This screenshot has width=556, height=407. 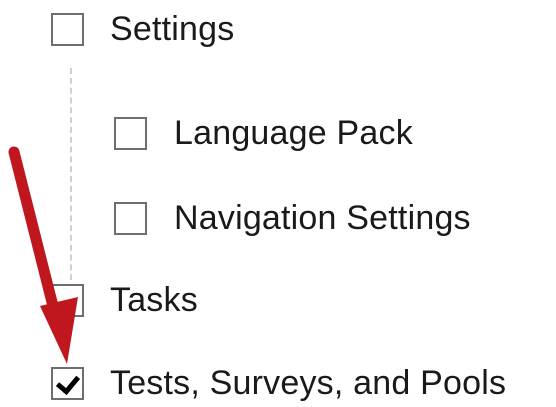 I want to click on annotation-arrow-head, so click(x=59, y=330).